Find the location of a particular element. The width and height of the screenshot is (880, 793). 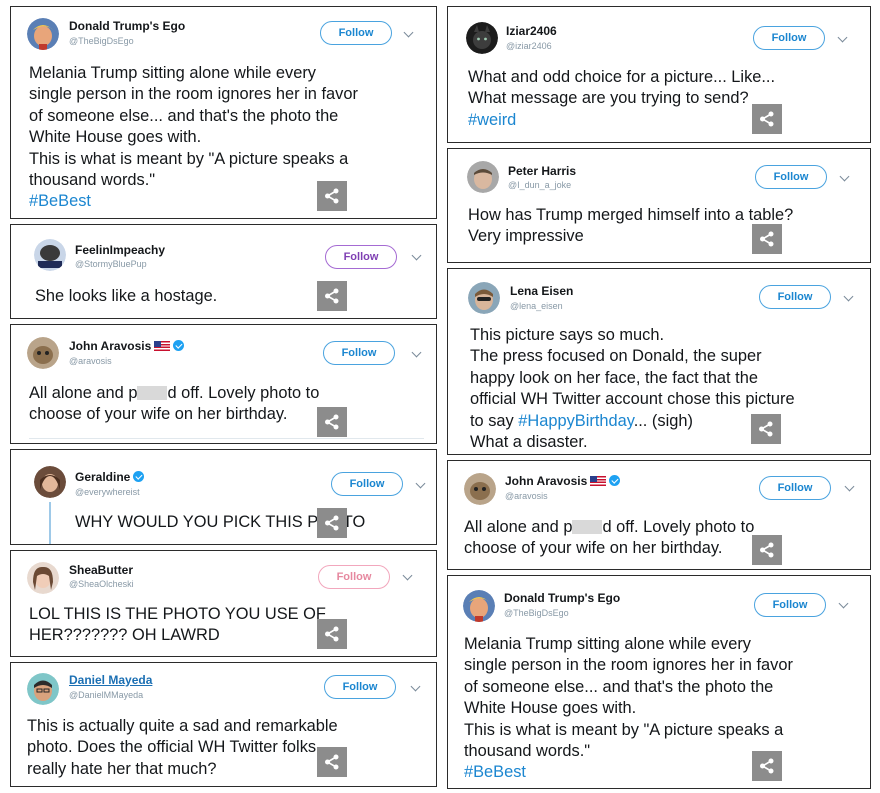

display-name-text: Geraldine is located at coordinates (102, 477).